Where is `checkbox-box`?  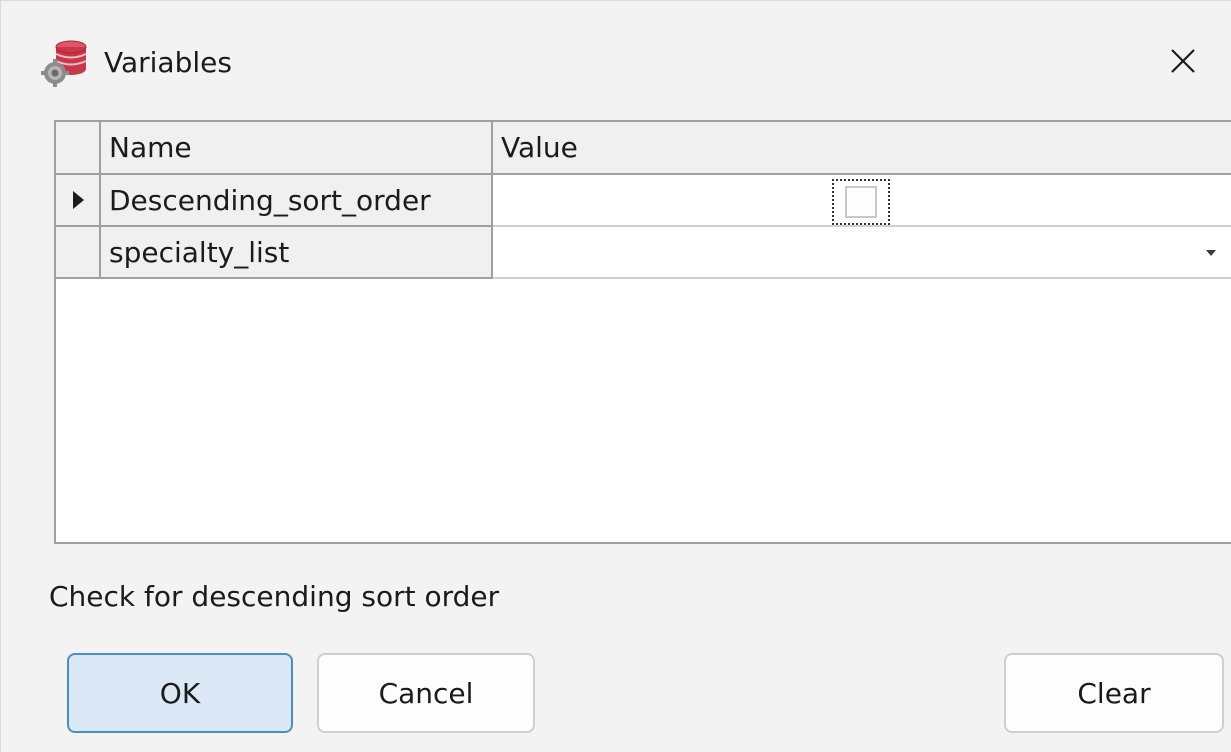
checkbox-box is located at coordinates (861, 202).